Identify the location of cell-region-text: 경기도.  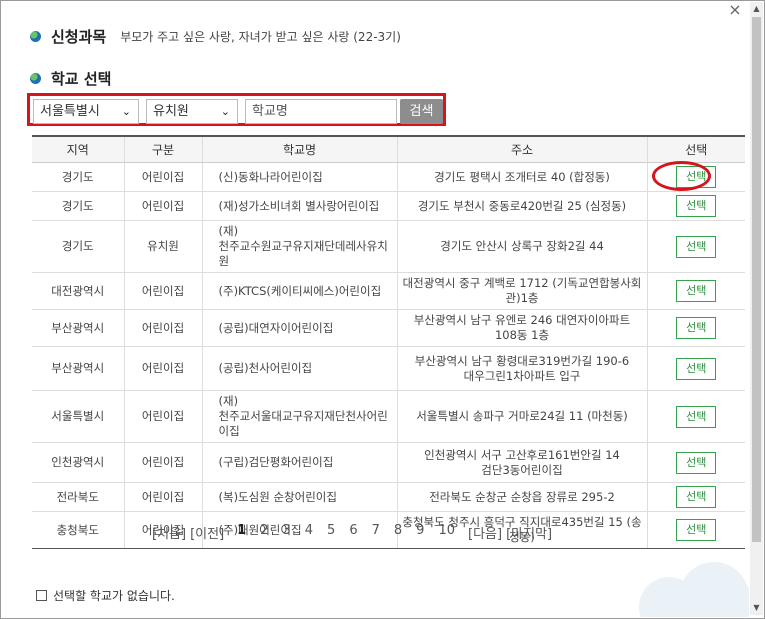
(77, 176).